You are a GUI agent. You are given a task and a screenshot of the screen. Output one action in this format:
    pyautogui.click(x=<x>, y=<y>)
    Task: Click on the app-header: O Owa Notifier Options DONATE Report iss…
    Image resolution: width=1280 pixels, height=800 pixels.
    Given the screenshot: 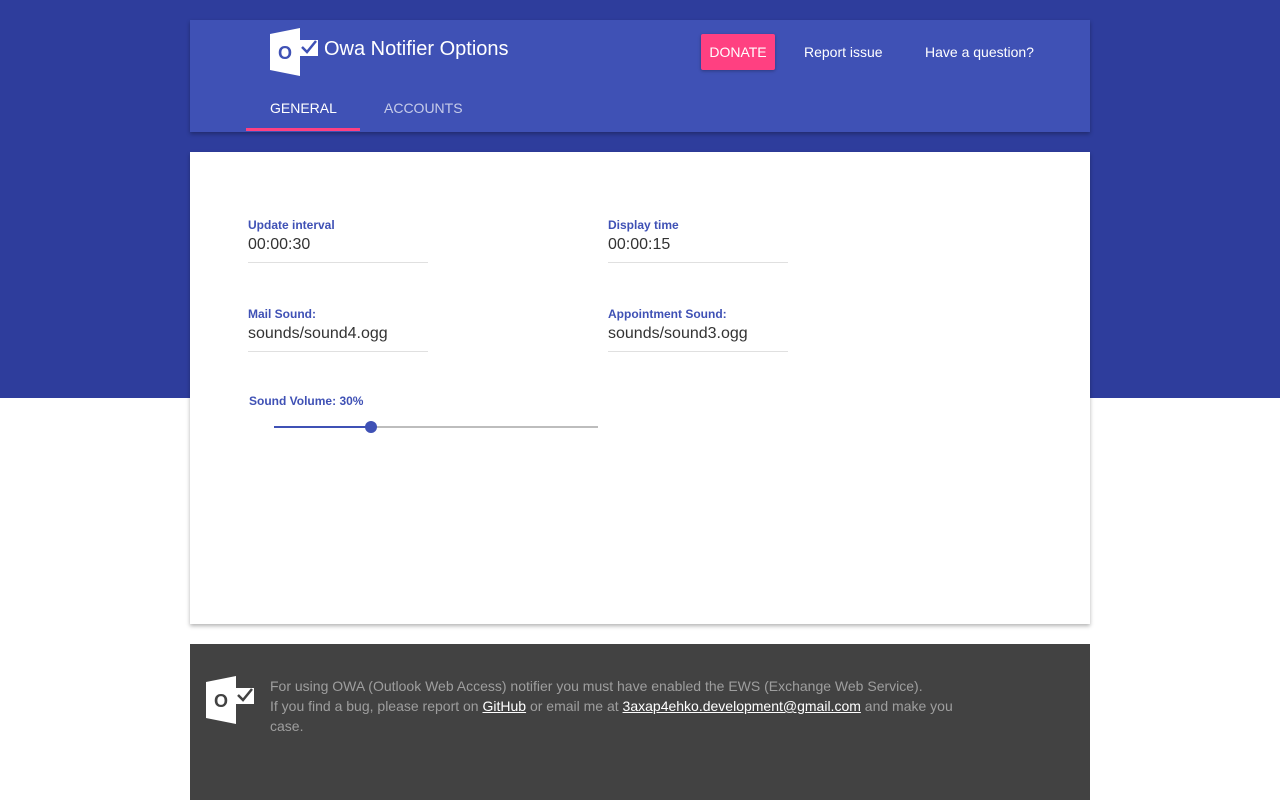 What is the action you would take?
    pyautogui.click(x=640, y=76)
    